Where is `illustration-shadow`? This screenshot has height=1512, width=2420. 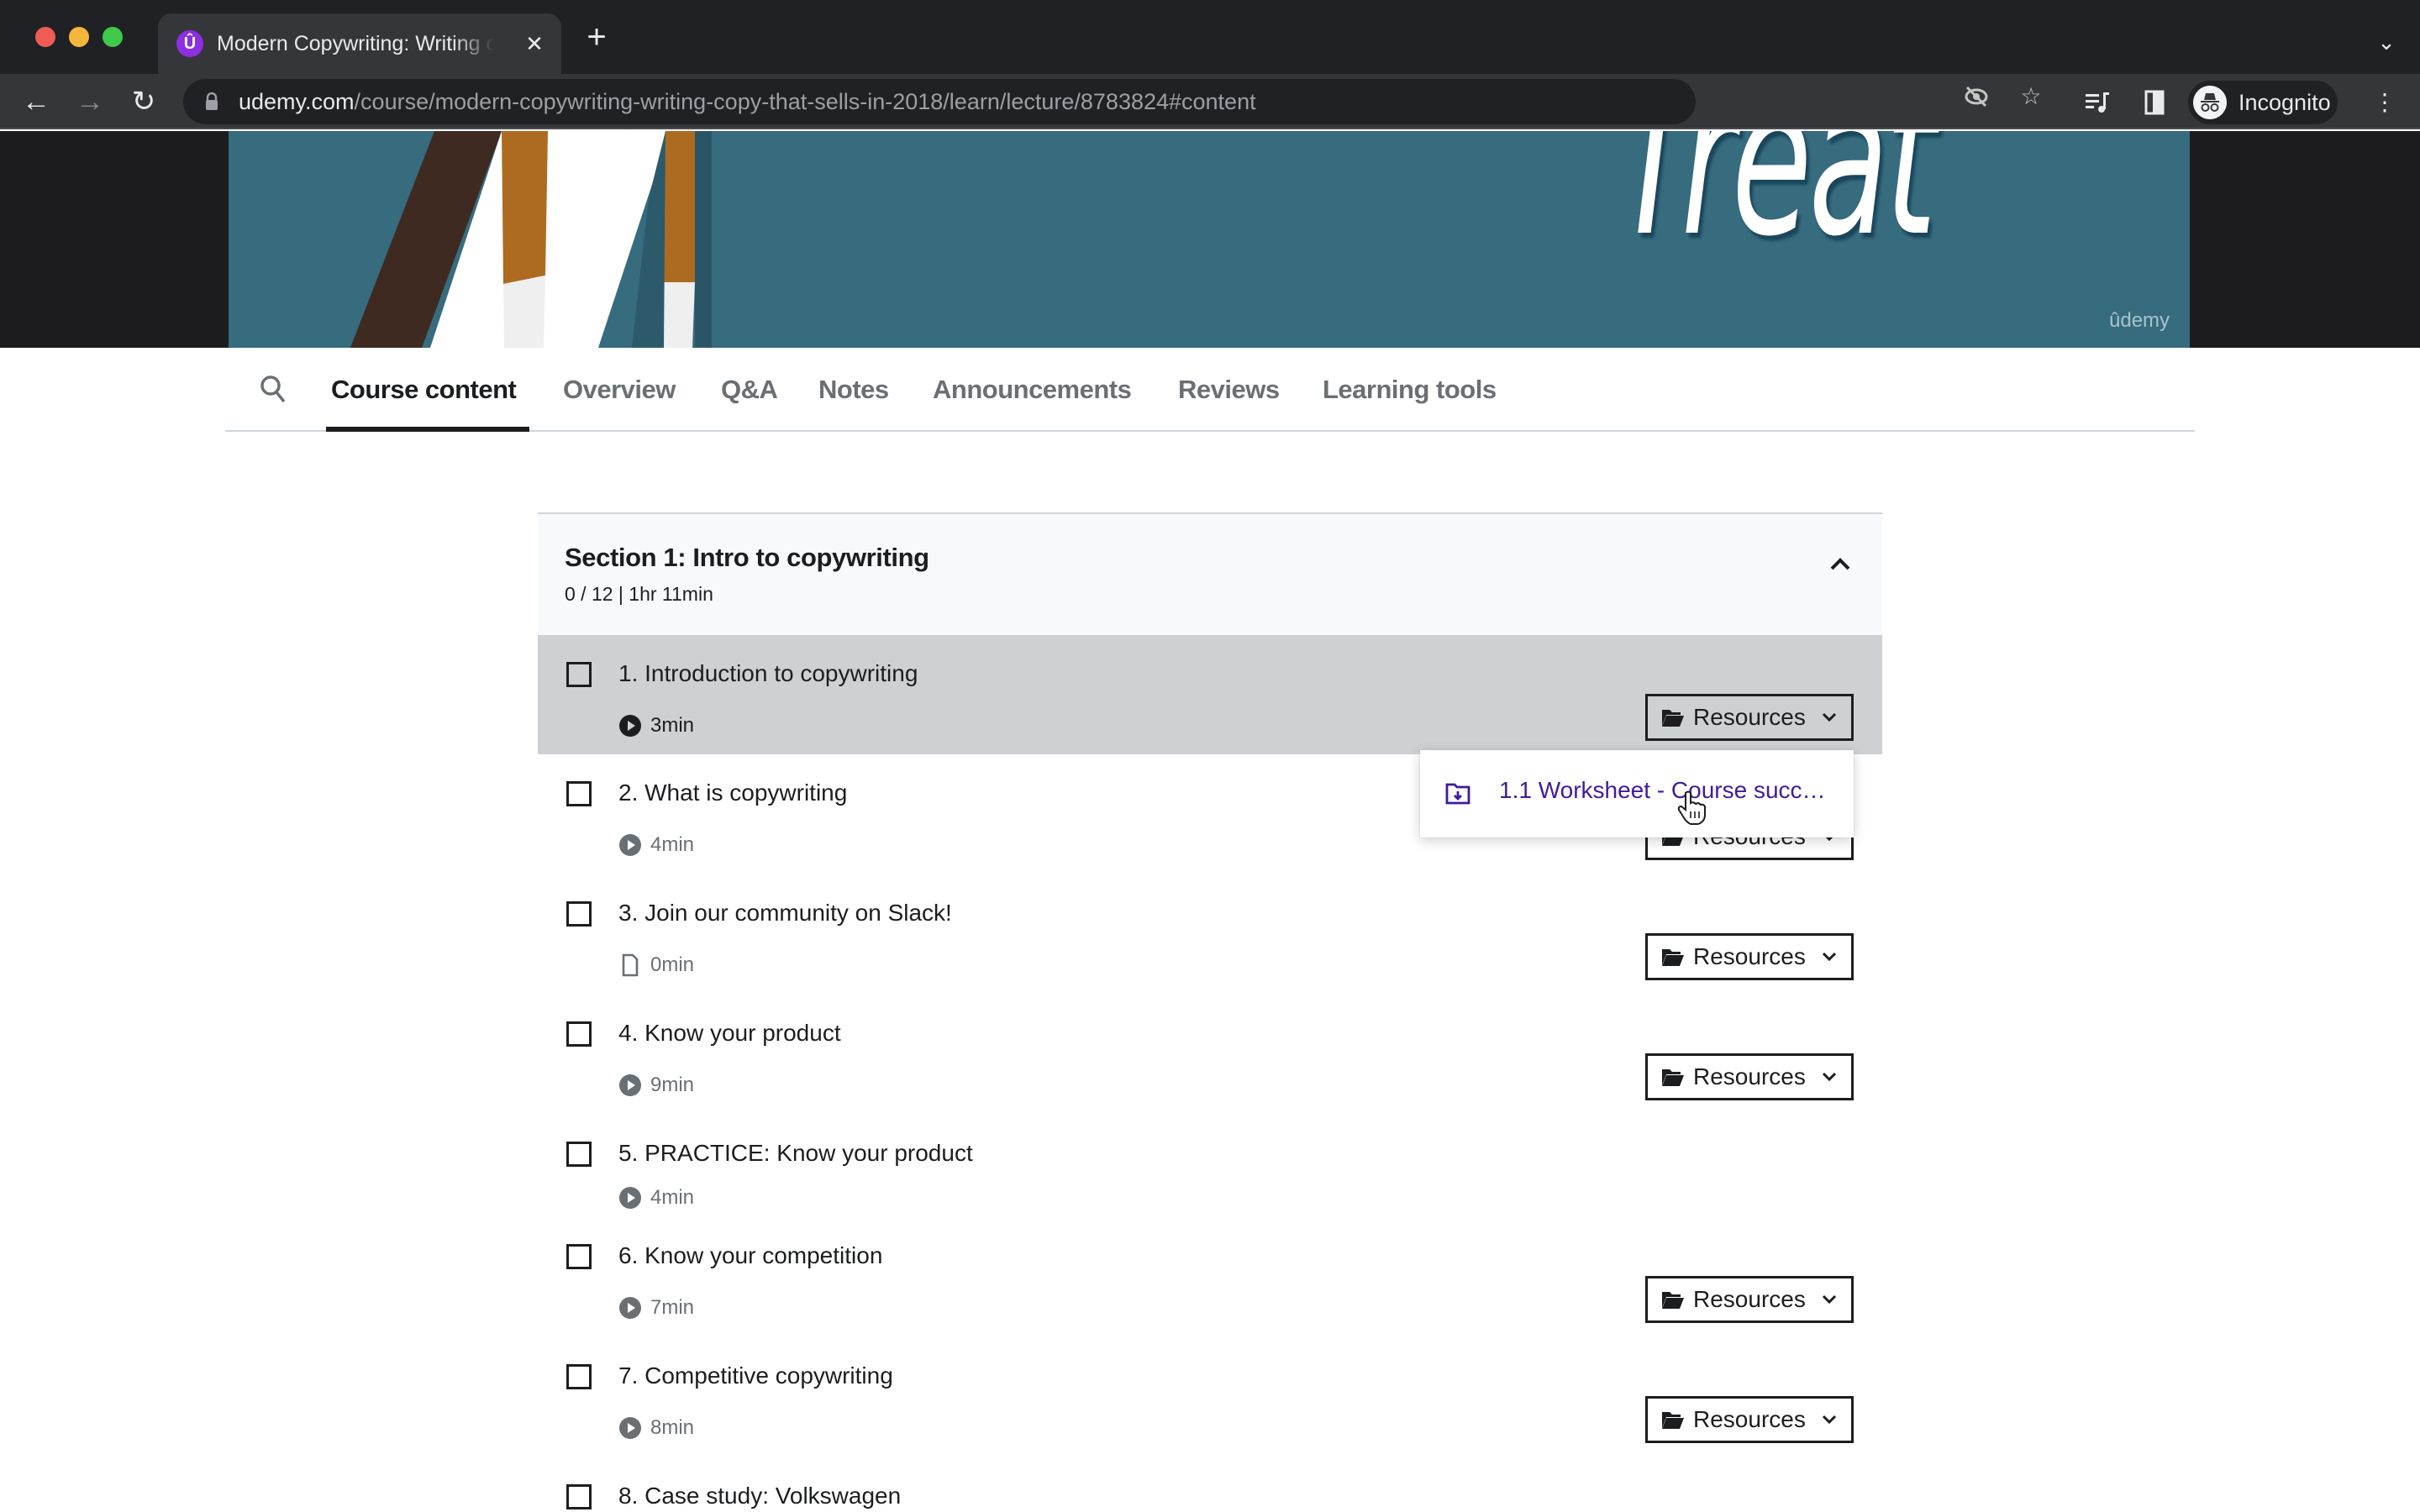
illustration-shadow is located at coordinates (704, 239).